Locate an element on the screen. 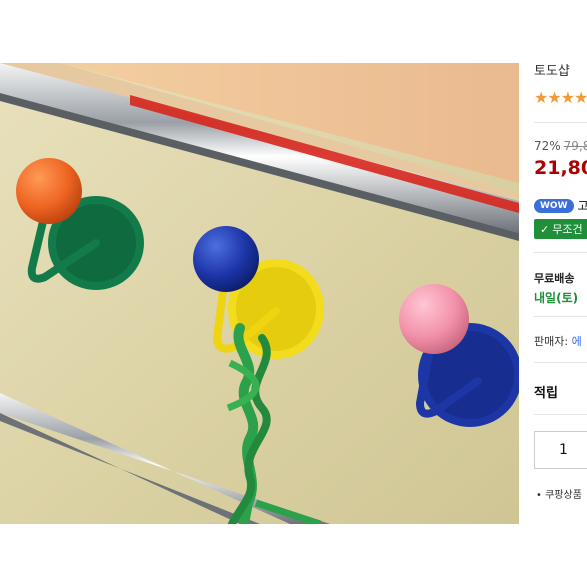  quantity-value: 1 is located at coordinates (563, 450).